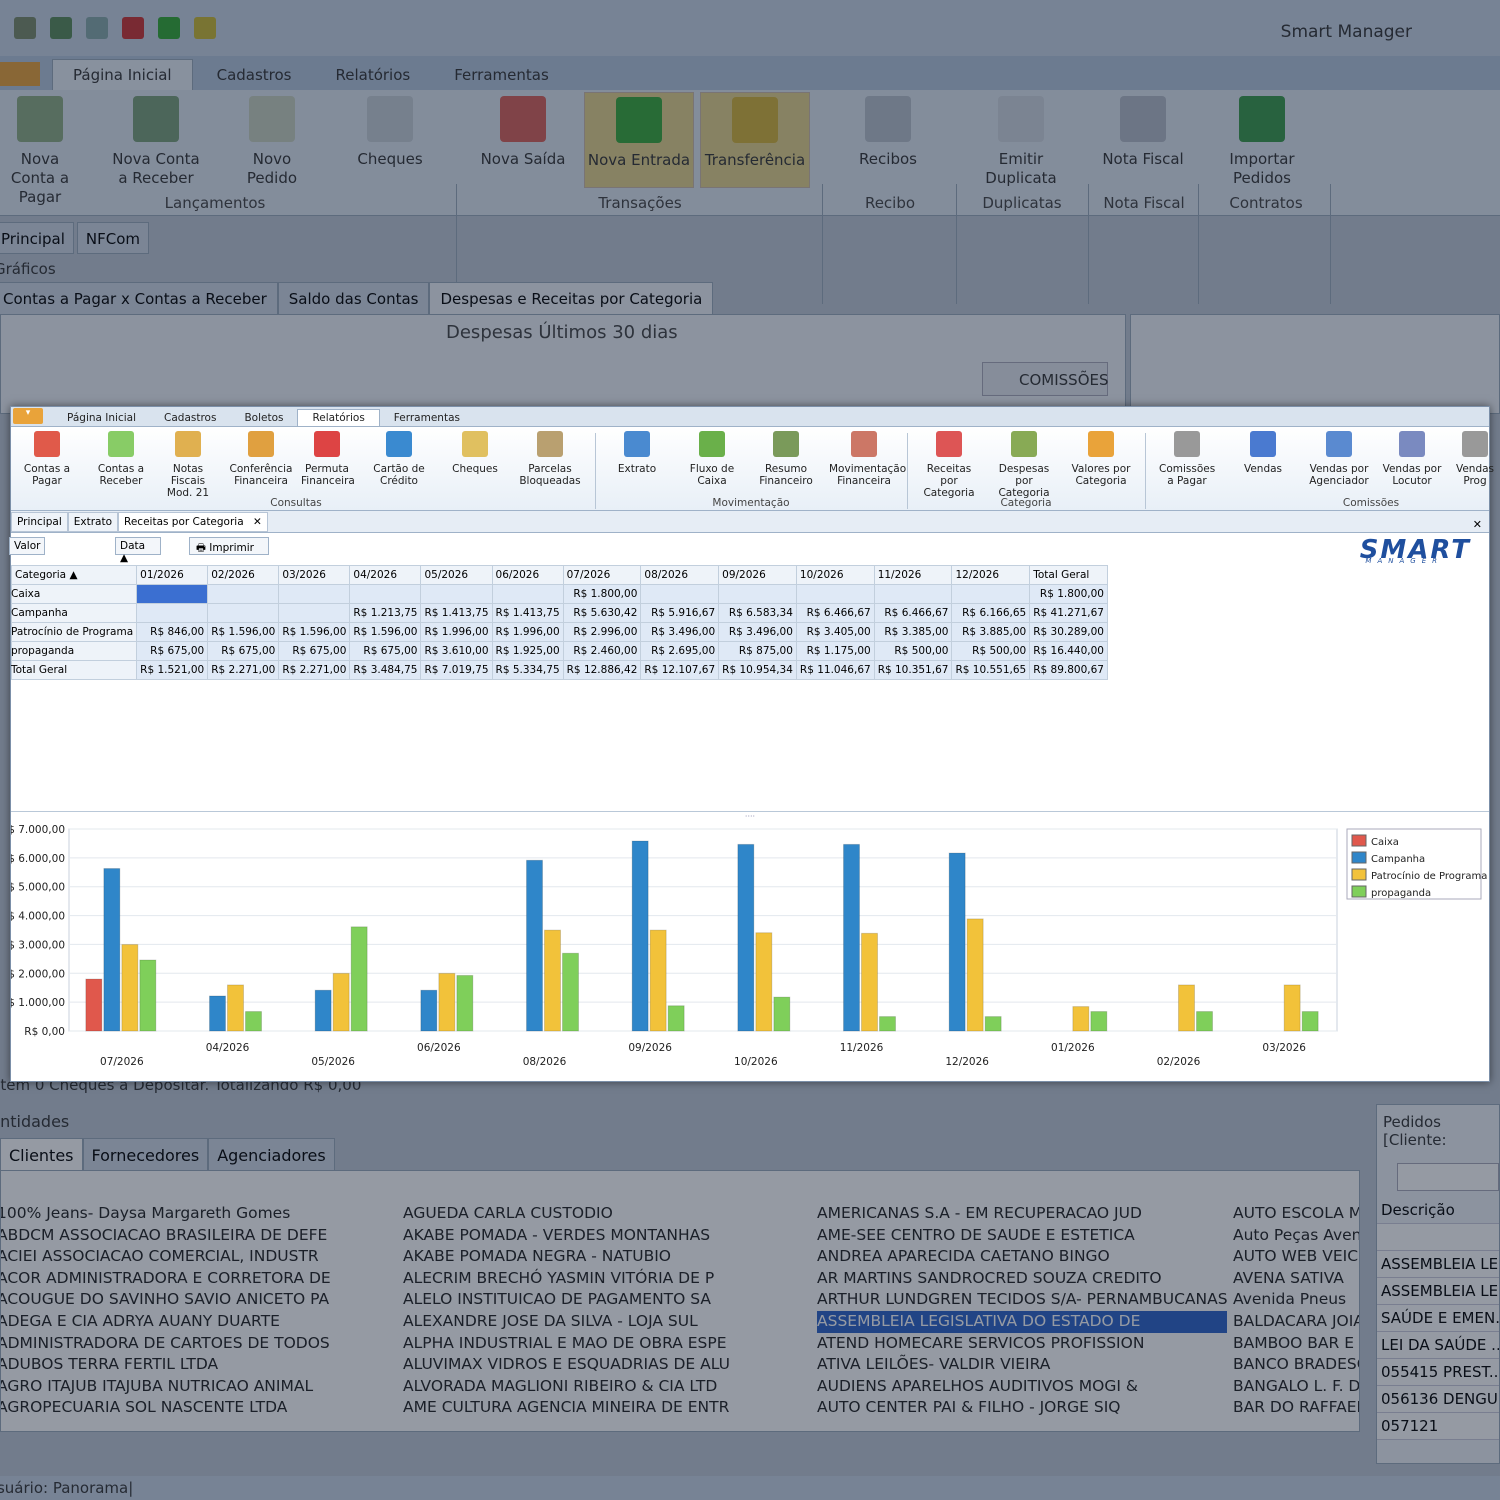  What do you see at coordinates (1262, 142) in the screenshot?
I see `importar-pedidos-button: Importar Pedidos` at bounding box center [1262, 142].